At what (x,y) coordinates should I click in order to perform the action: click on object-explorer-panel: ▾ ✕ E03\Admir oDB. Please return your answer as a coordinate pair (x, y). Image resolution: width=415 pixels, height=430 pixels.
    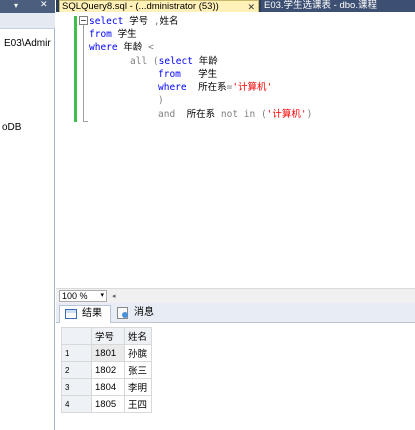
    Looking at the image, I should click on (27, 215).